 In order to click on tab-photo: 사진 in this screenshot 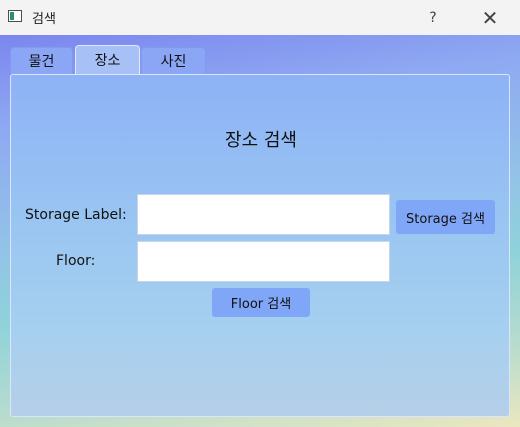, I will do `click(173, 60)`.